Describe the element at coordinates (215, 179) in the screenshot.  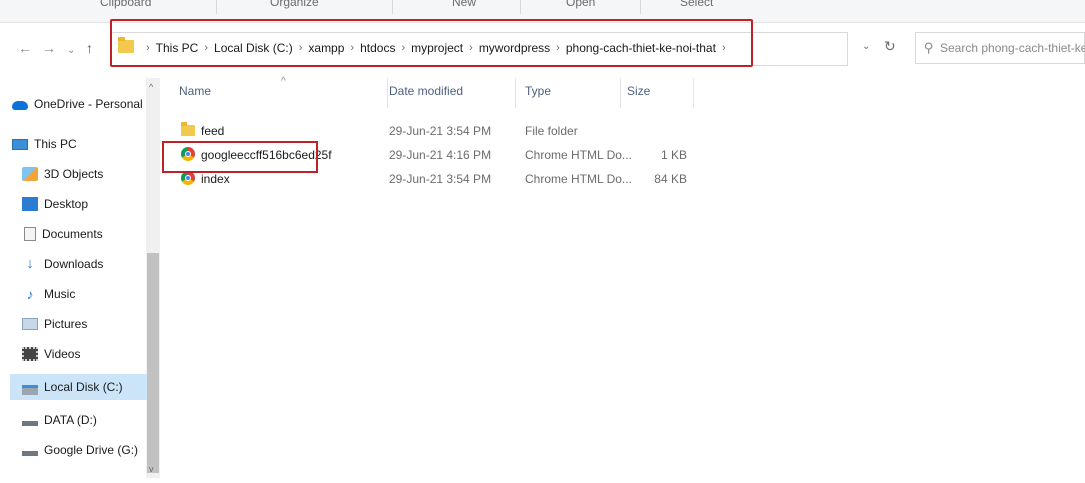
I see `file-name: index` at that location.